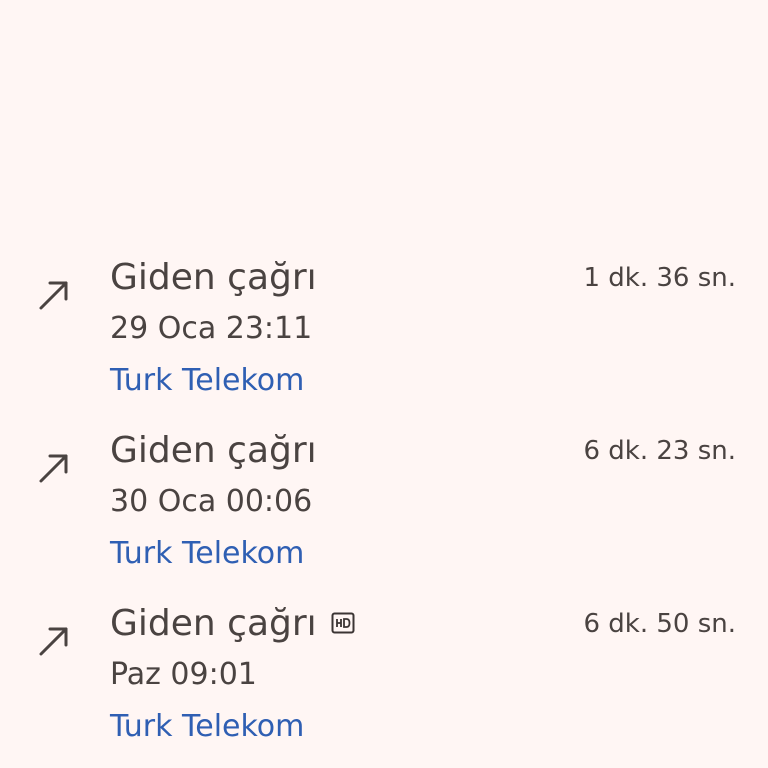 The image size is (768, 768). Describe the element at coordinates (659, 278) in the screenshot. I see `call-duration: 1 dk. 36 sn.` at that location.